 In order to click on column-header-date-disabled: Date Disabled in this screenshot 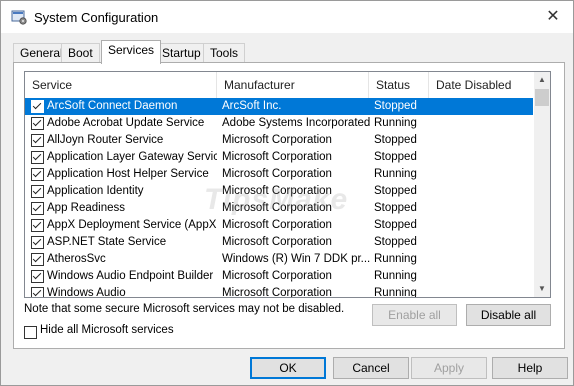, I will do `click(481, 85)`.